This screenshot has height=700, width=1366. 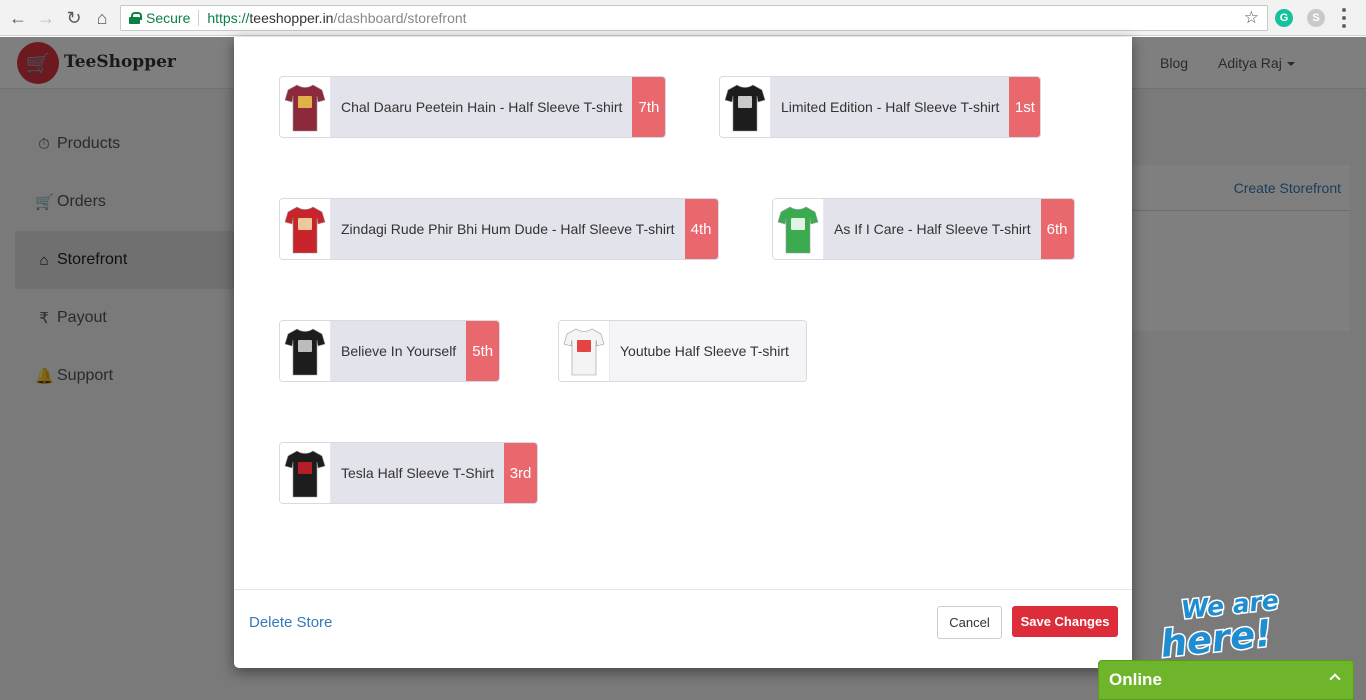 What do you see at coordinates (932, 229) in the screenshot?
I see `product-name: As If I Care - Half Sleeve T-shirt` at bounding box center [932, 229].